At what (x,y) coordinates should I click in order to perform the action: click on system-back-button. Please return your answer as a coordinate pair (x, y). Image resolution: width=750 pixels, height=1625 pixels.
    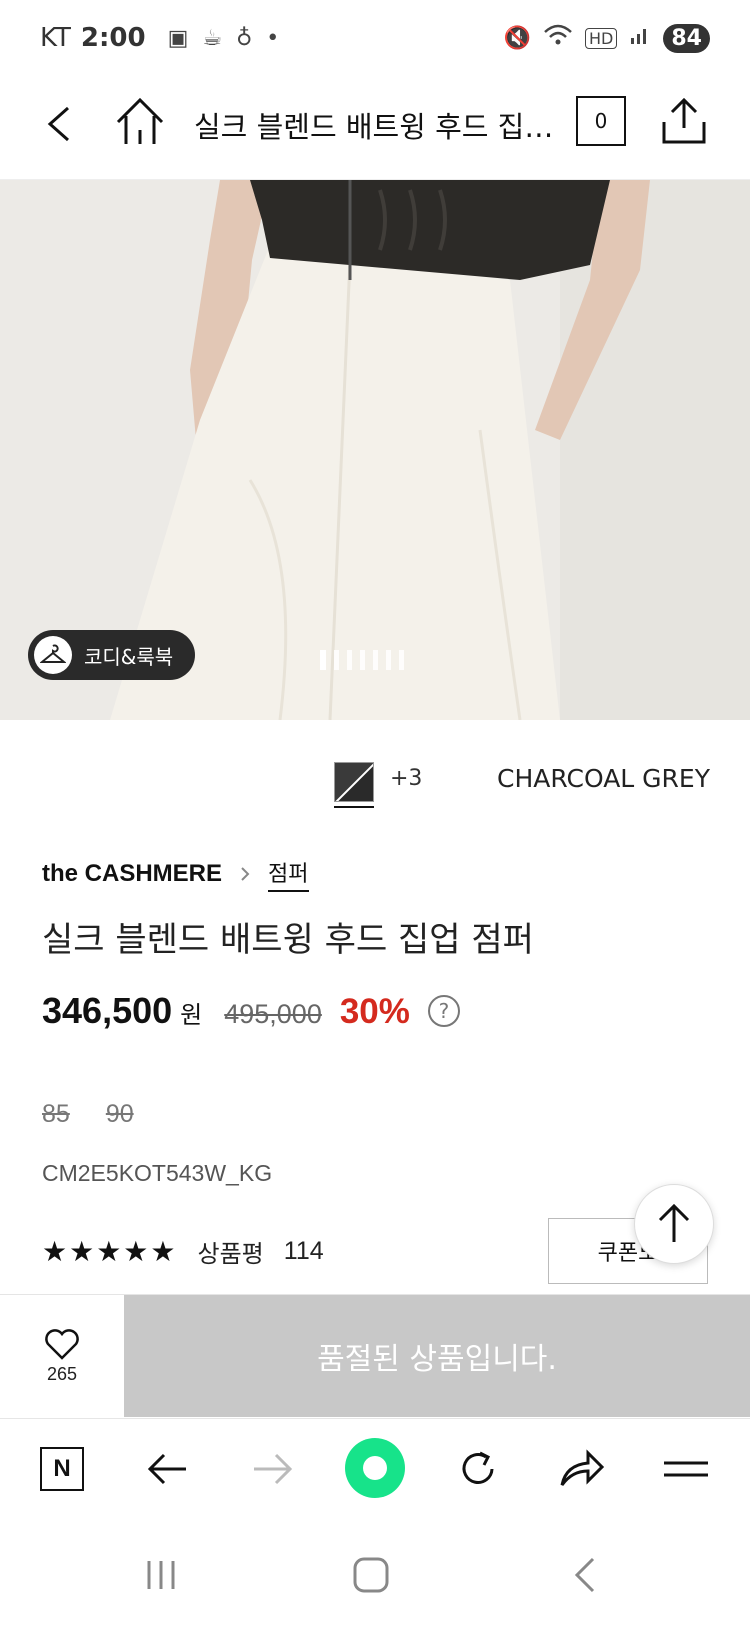
    Looking at the image, I should click on (585, 1575).